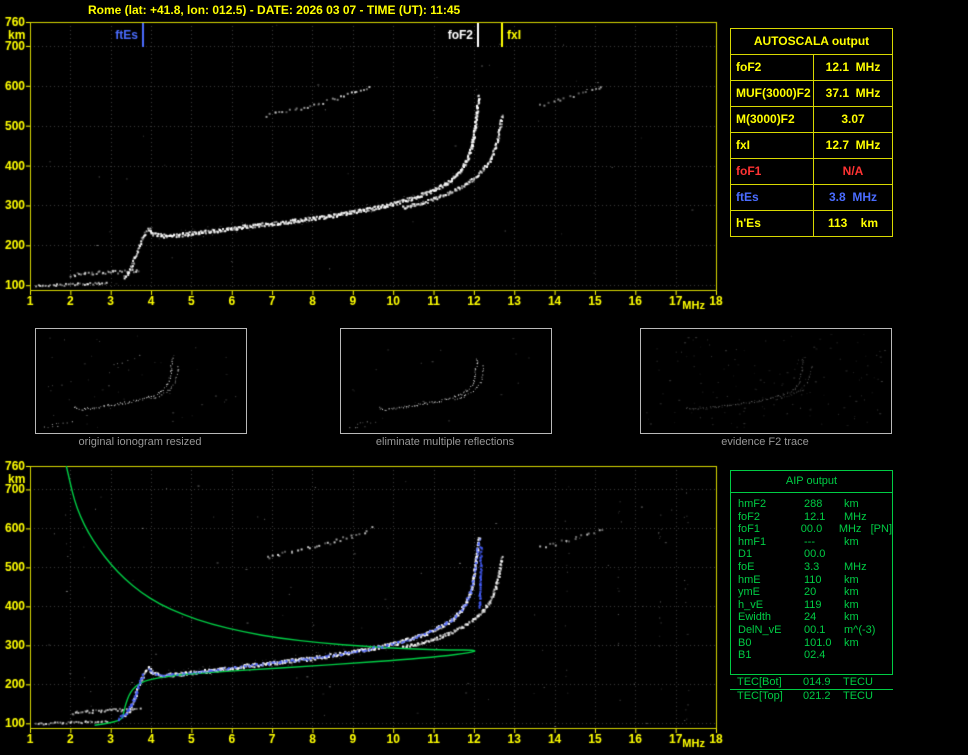  I want to click on thumb-caption-evidence: evidence F2 trace, so click(765, 442).